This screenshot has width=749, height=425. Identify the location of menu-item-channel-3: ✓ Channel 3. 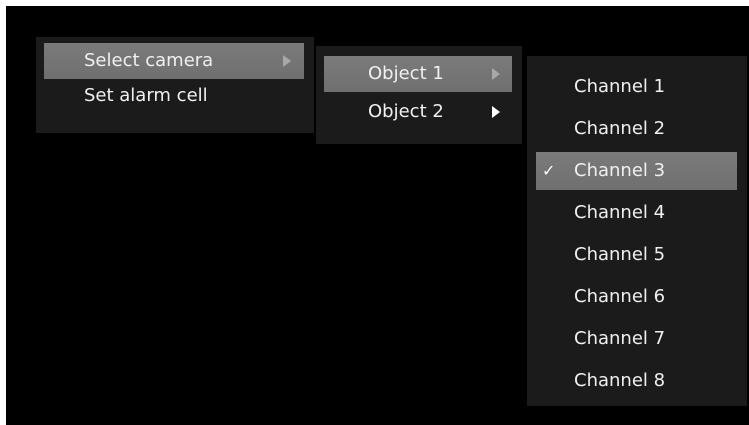
(636, 171).